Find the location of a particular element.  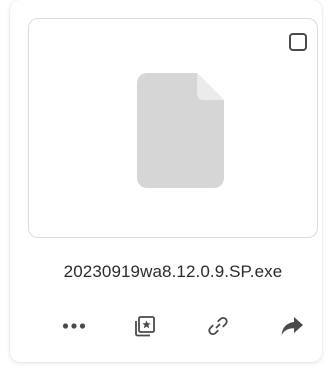

more-button is located at coordinates (74, 326).